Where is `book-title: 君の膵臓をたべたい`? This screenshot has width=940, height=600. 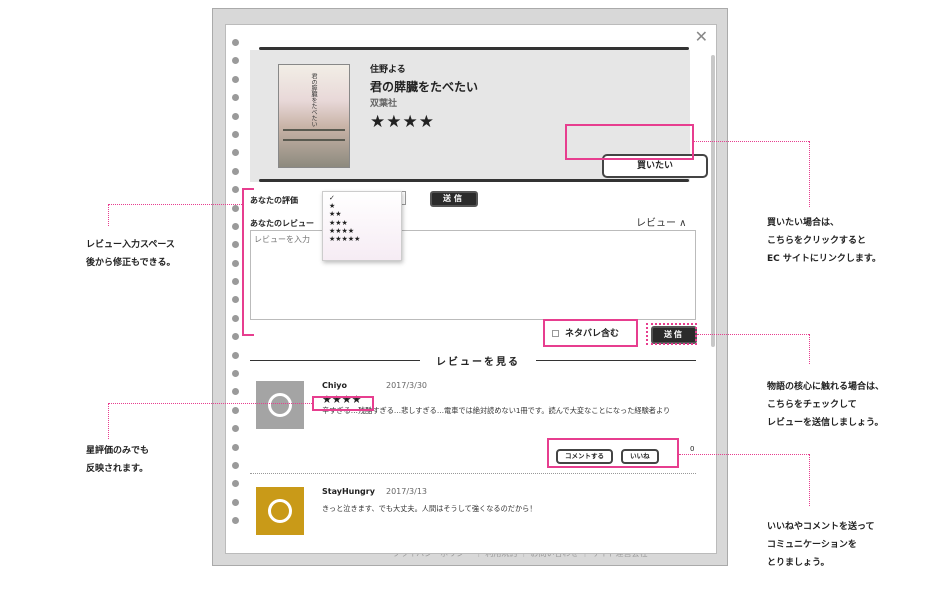
book-title: 君の膵臓をたべたい is located at coordinates (424, 87).